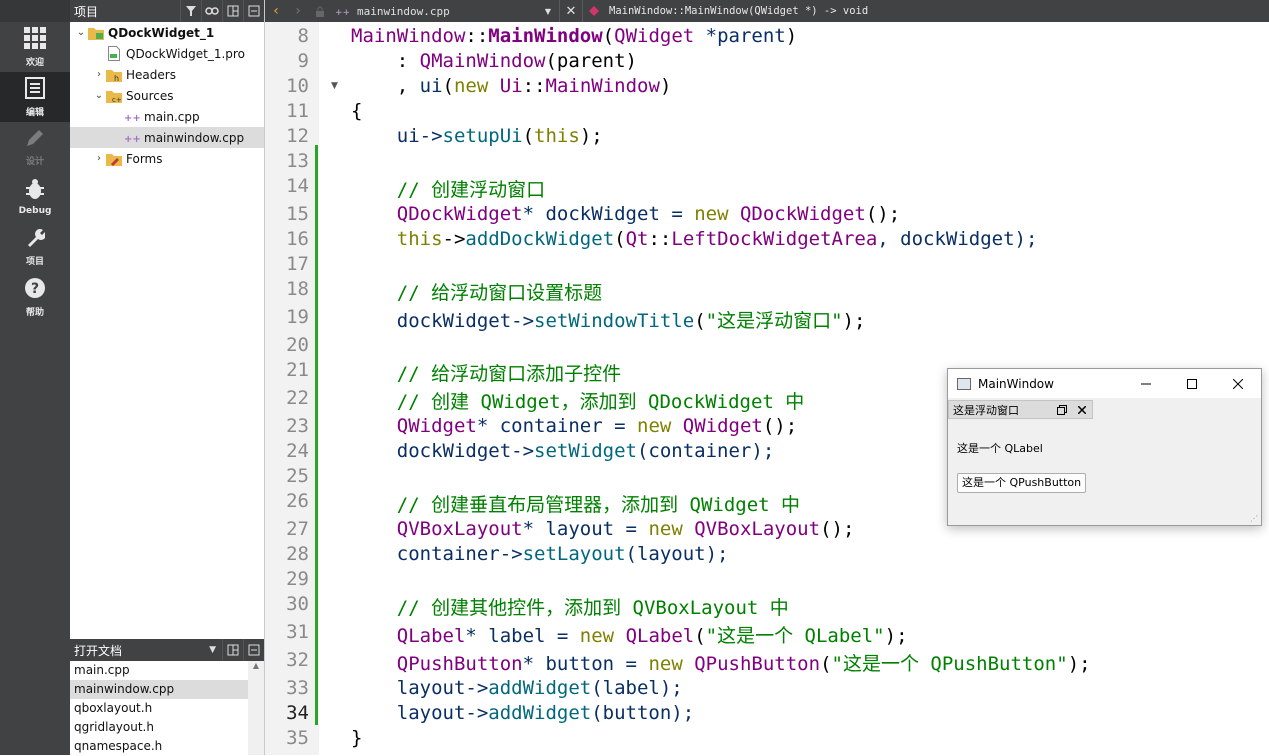 The image size is (1269, 756). What do you see at coordinates (1022, 483) in the screenshot?
I see `qpushbutton: 这是一个 QPushButton` at bounding box center [1022, 483].